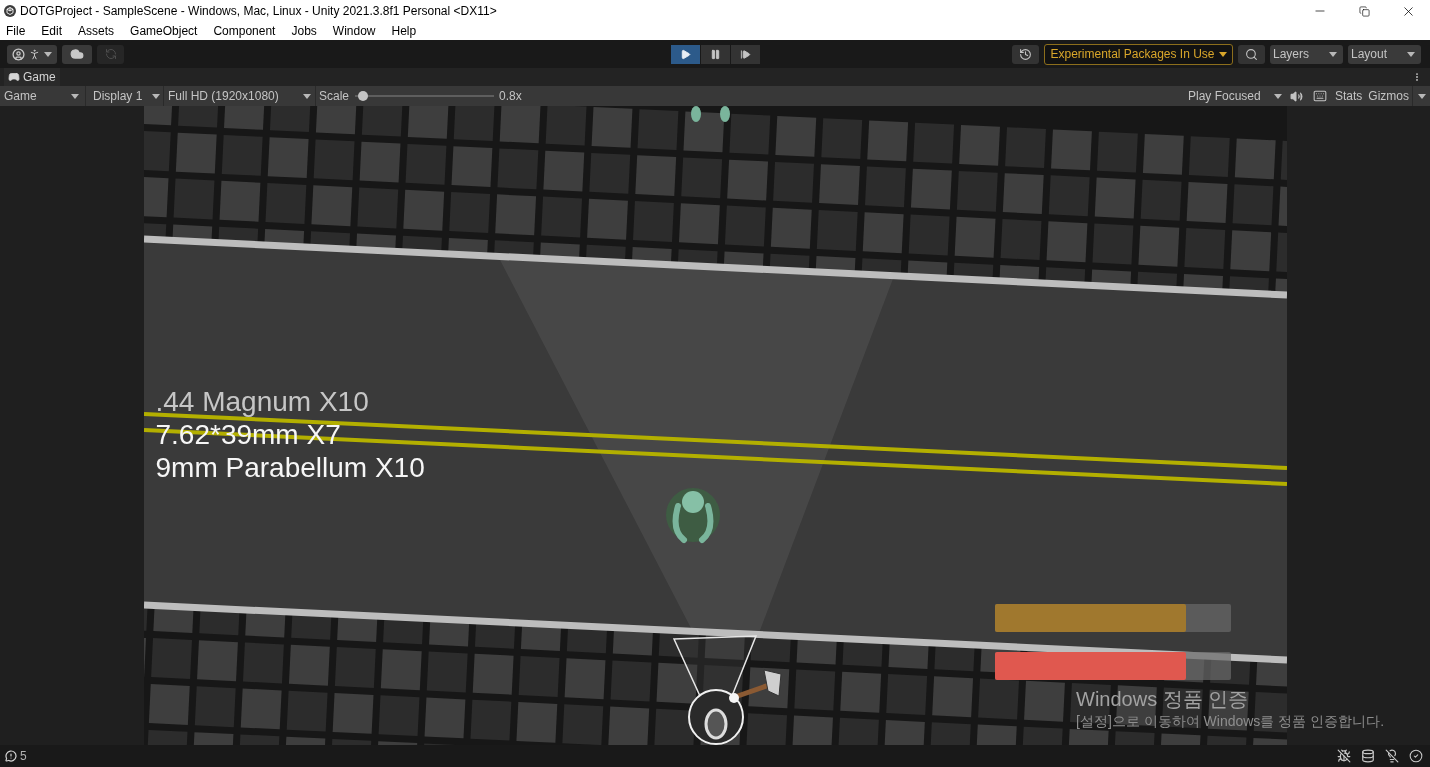 This screenshot has height=767, width=1430. What do you see at coordinates (258, 11) in the screenshot?
I see `window-title: DOTGProject - SampleScene - Windows, Mac, Linux - Unity 2021.3.8f1 Personal <DX11>` at bounding box center [258, 11].